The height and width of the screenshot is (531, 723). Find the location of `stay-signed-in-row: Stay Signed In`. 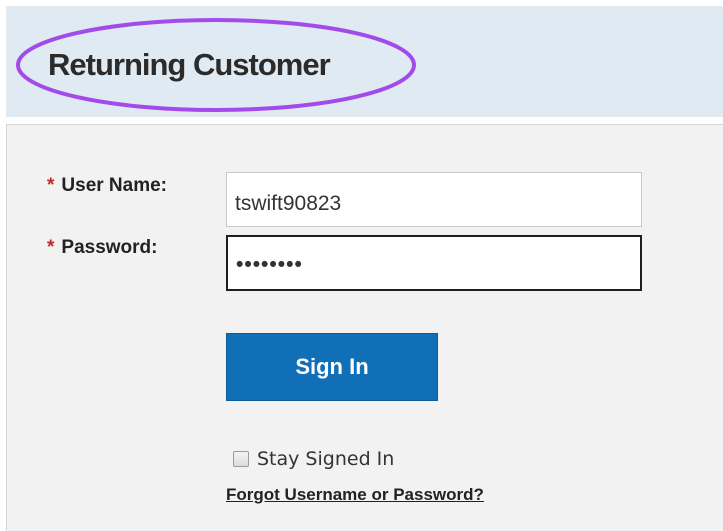

stay-signed-in-row: Stay Signed In is located at coordinates (313, 459).